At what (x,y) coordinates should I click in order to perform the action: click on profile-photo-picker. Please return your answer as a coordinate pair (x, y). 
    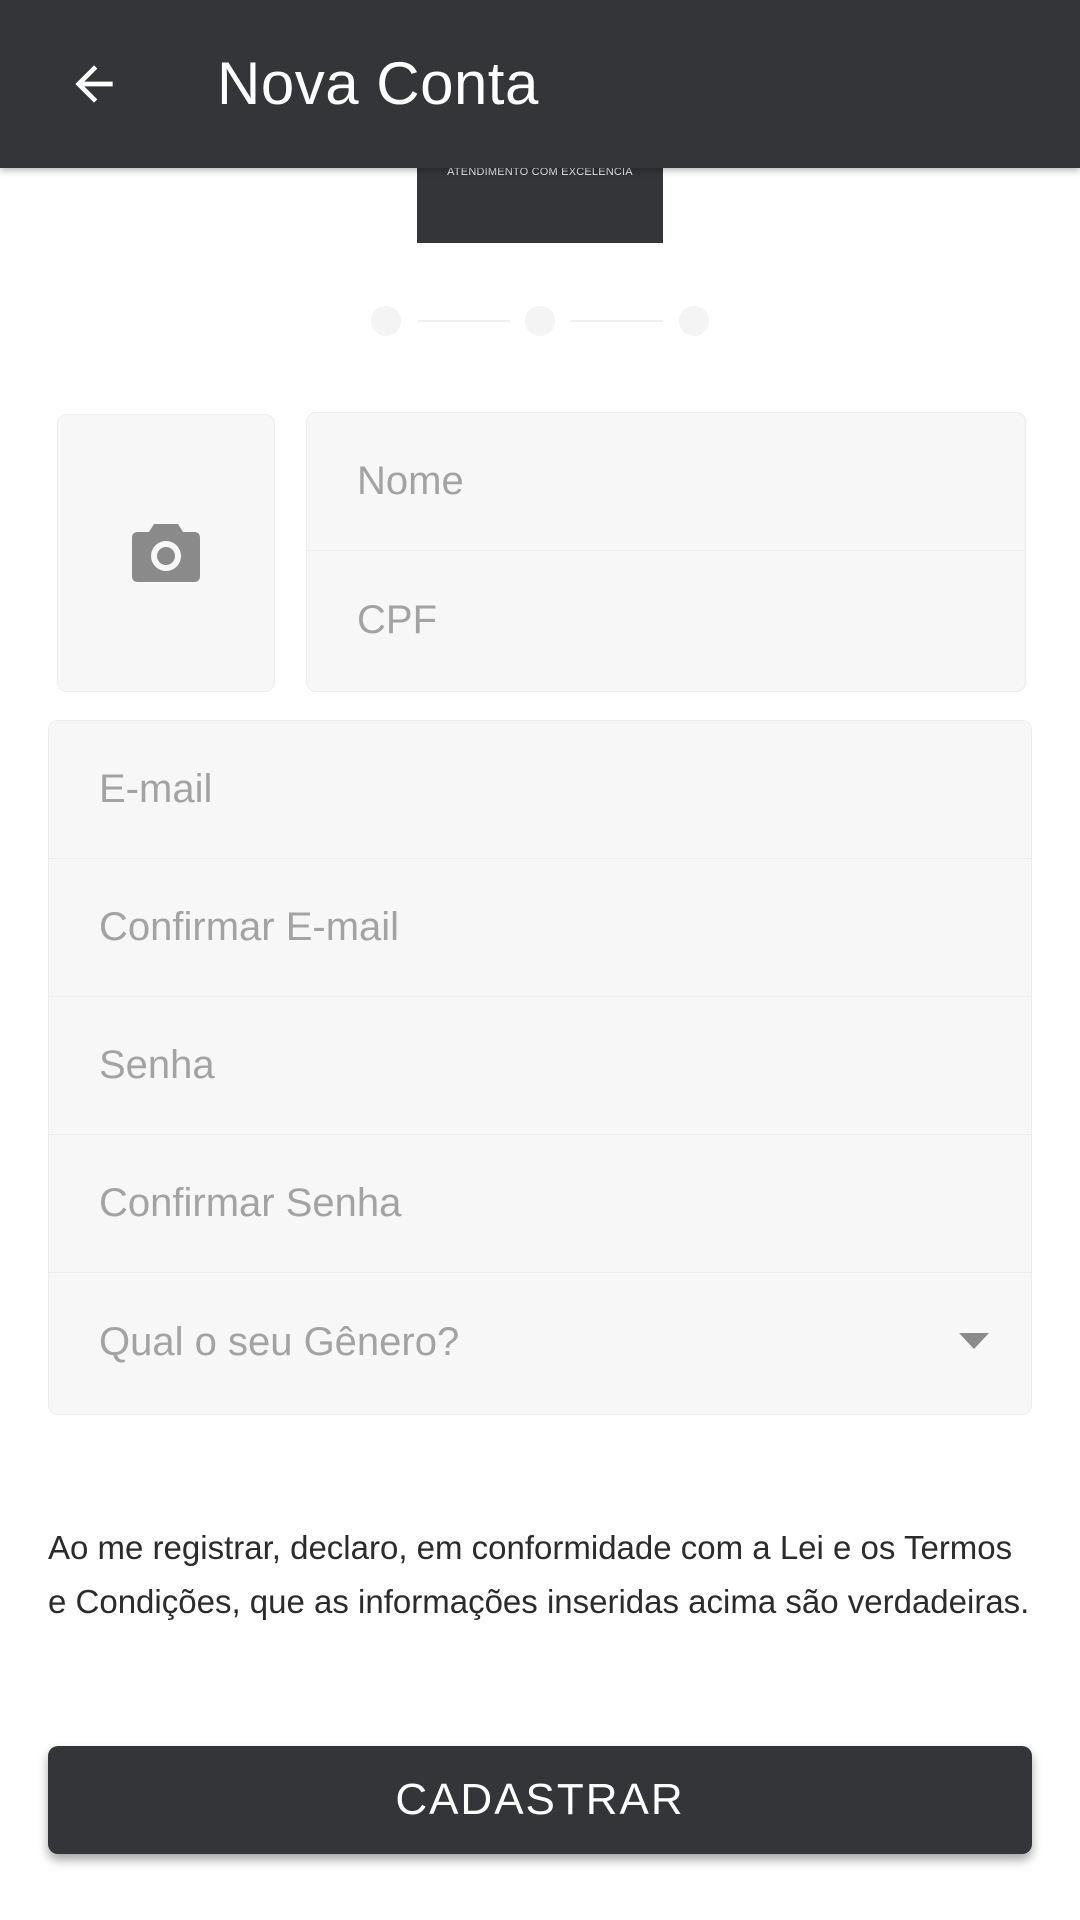
    Looking at the image, I should click on (166, 553).